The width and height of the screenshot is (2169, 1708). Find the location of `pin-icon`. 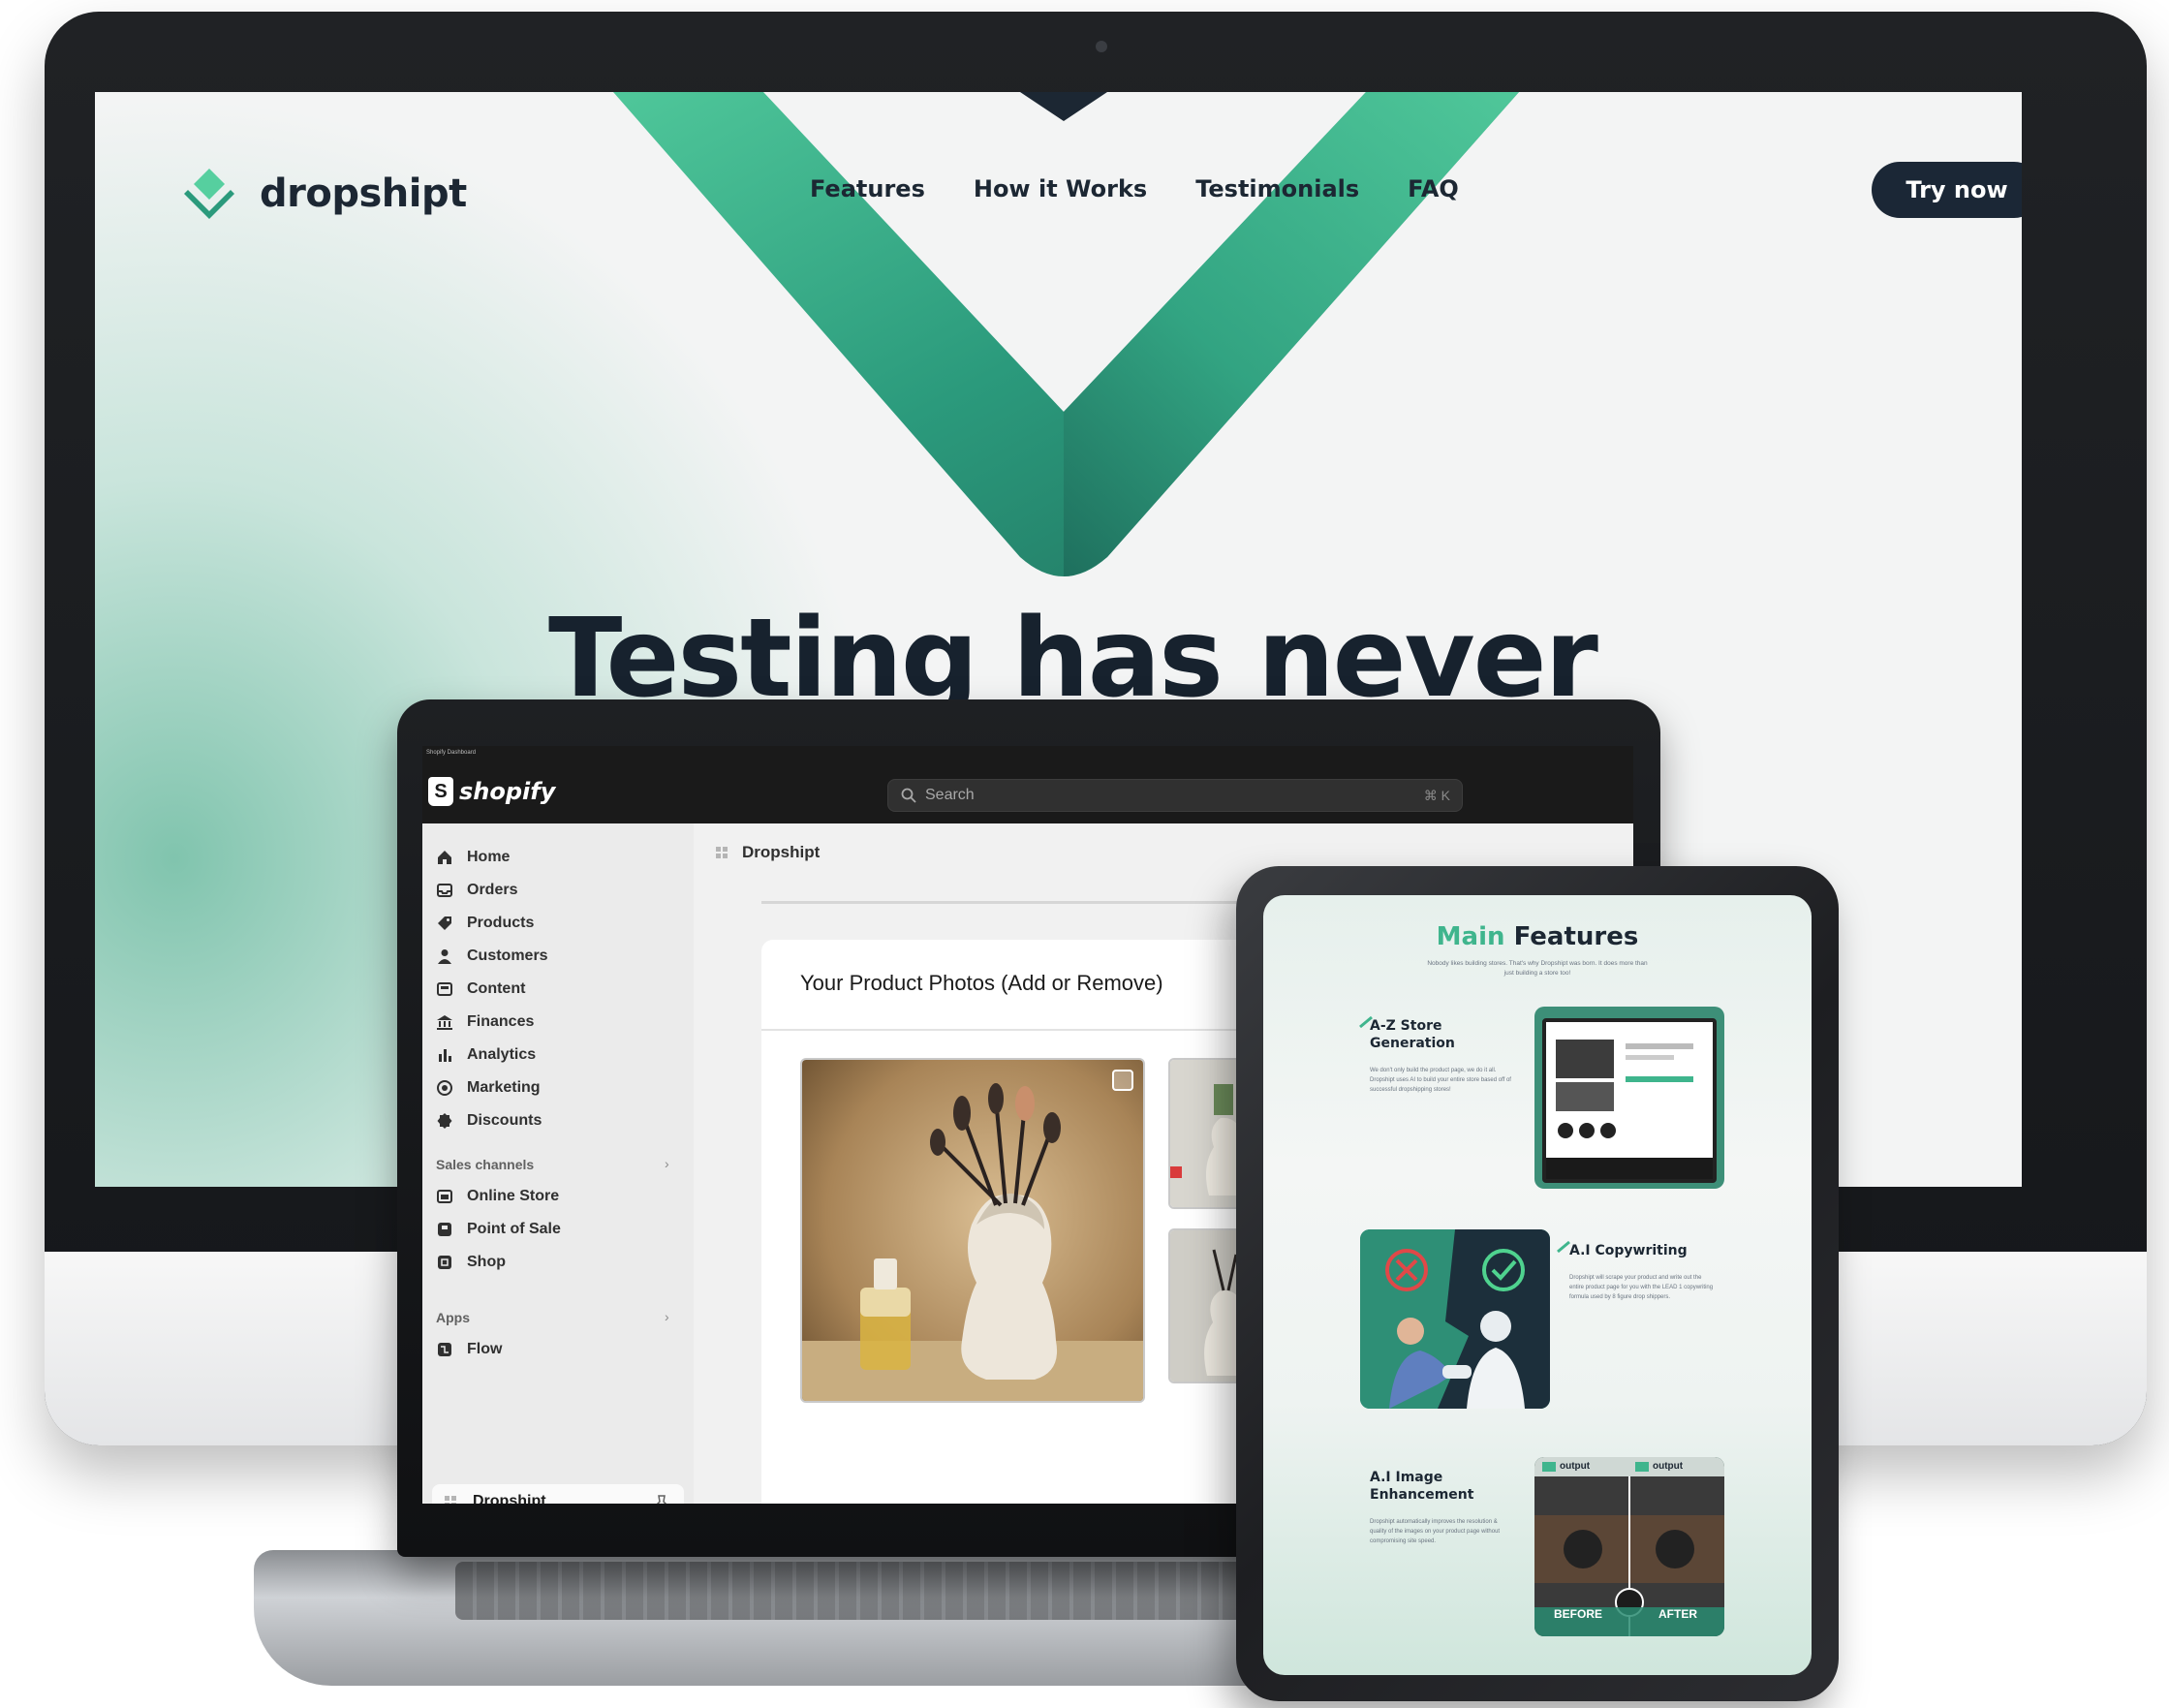

pin-icon is located at coordinates (661, 1499).